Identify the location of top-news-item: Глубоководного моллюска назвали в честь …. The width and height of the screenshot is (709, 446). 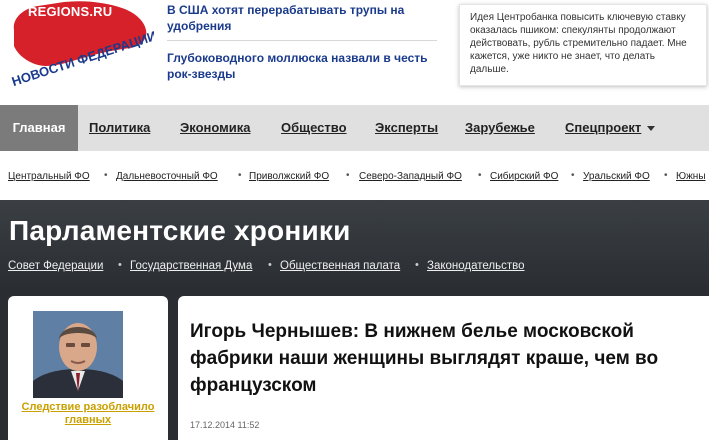
(302, 61).